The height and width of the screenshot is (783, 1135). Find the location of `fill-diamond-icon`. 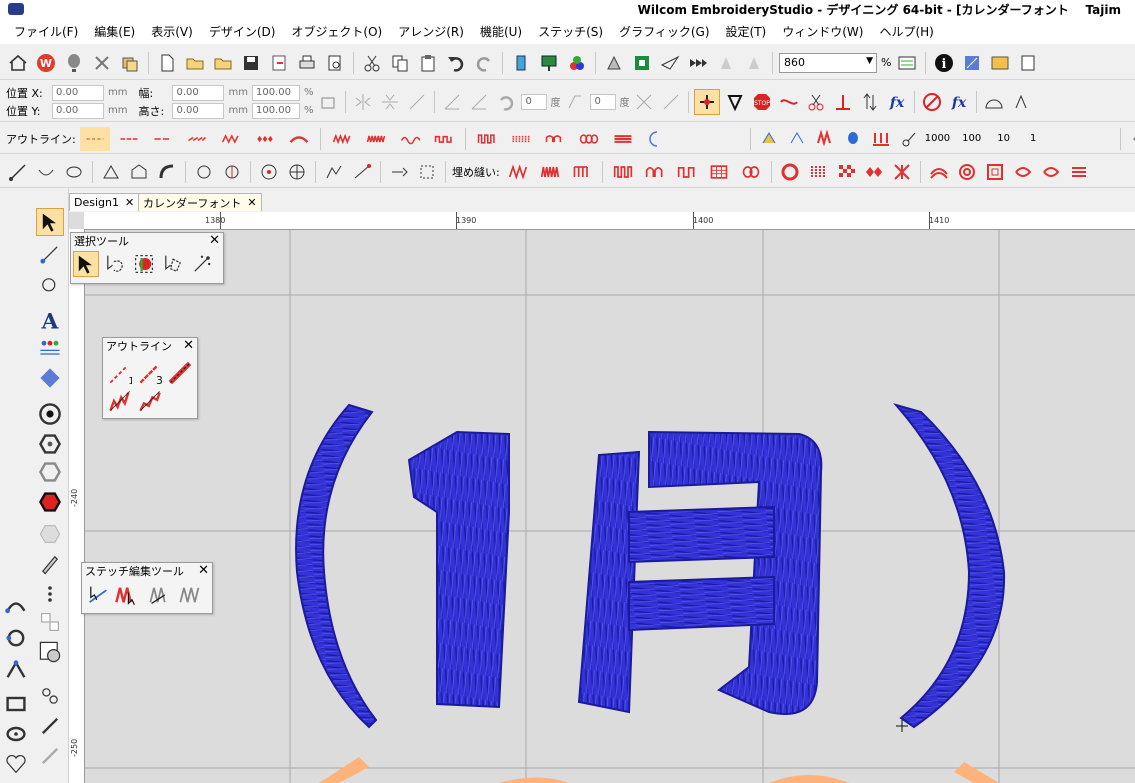

fill-diamond-icon is located at coordinates (874, 172).